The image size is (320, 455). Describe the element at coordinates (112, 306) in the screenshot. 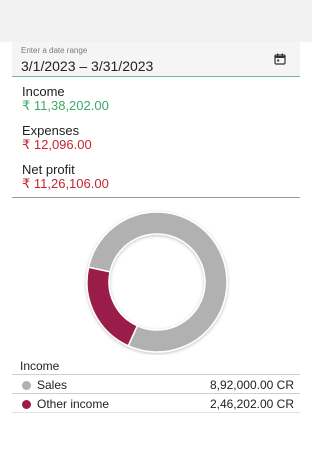

I see `donut-slice-other-income` at that location.